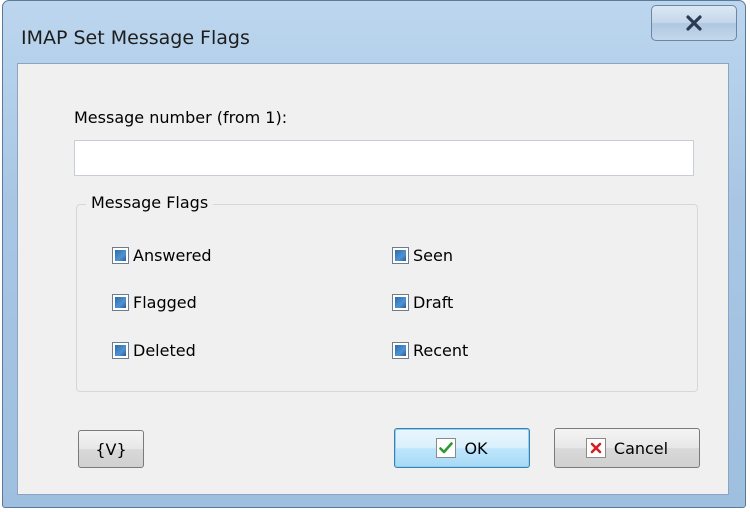  Describe the element at coordinates (181, 117) in the screenshot. I see `message-number-label: Message number (from 1):` at that location.